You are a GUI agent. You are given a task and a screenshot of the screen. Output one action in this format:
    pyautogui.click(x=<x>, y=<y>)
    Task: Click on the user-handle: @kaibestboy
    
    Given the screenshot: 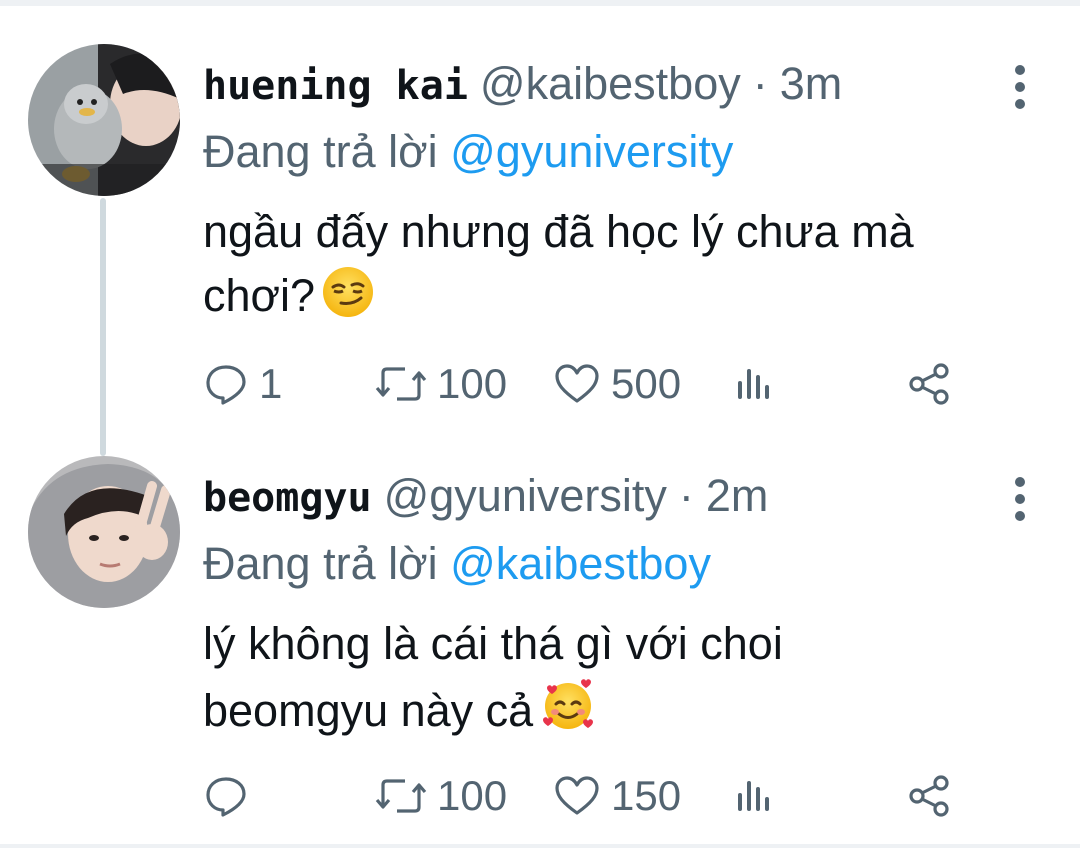 What is the action you would take?
    pyautogui.click(x=610, y=83)
    